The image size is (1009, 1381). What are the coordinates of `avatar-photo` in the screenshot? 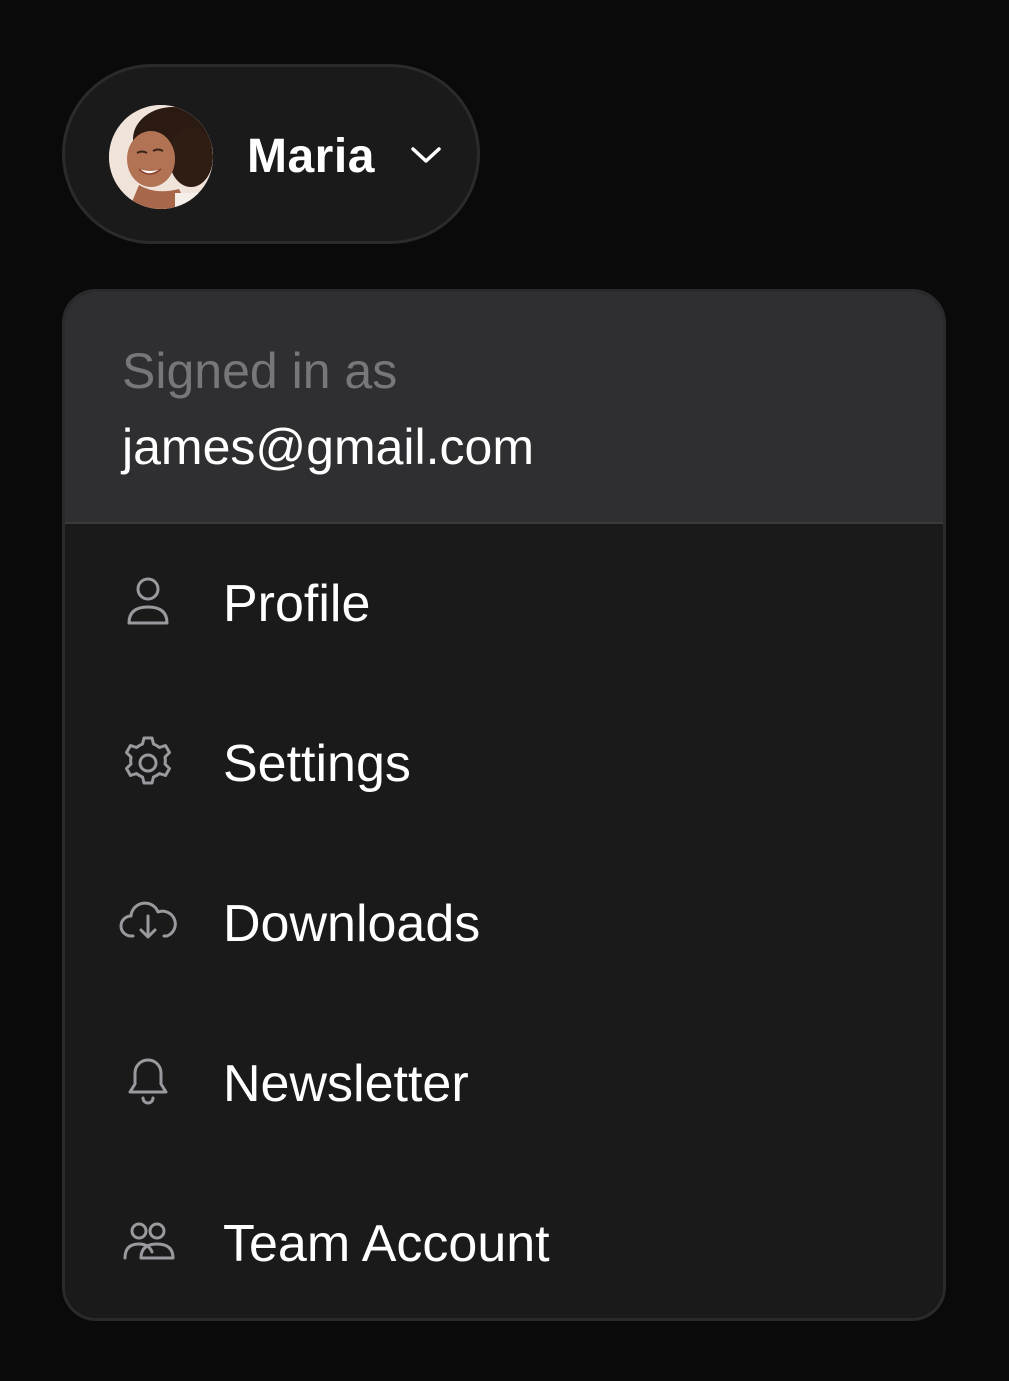 It's located at (161, 157).